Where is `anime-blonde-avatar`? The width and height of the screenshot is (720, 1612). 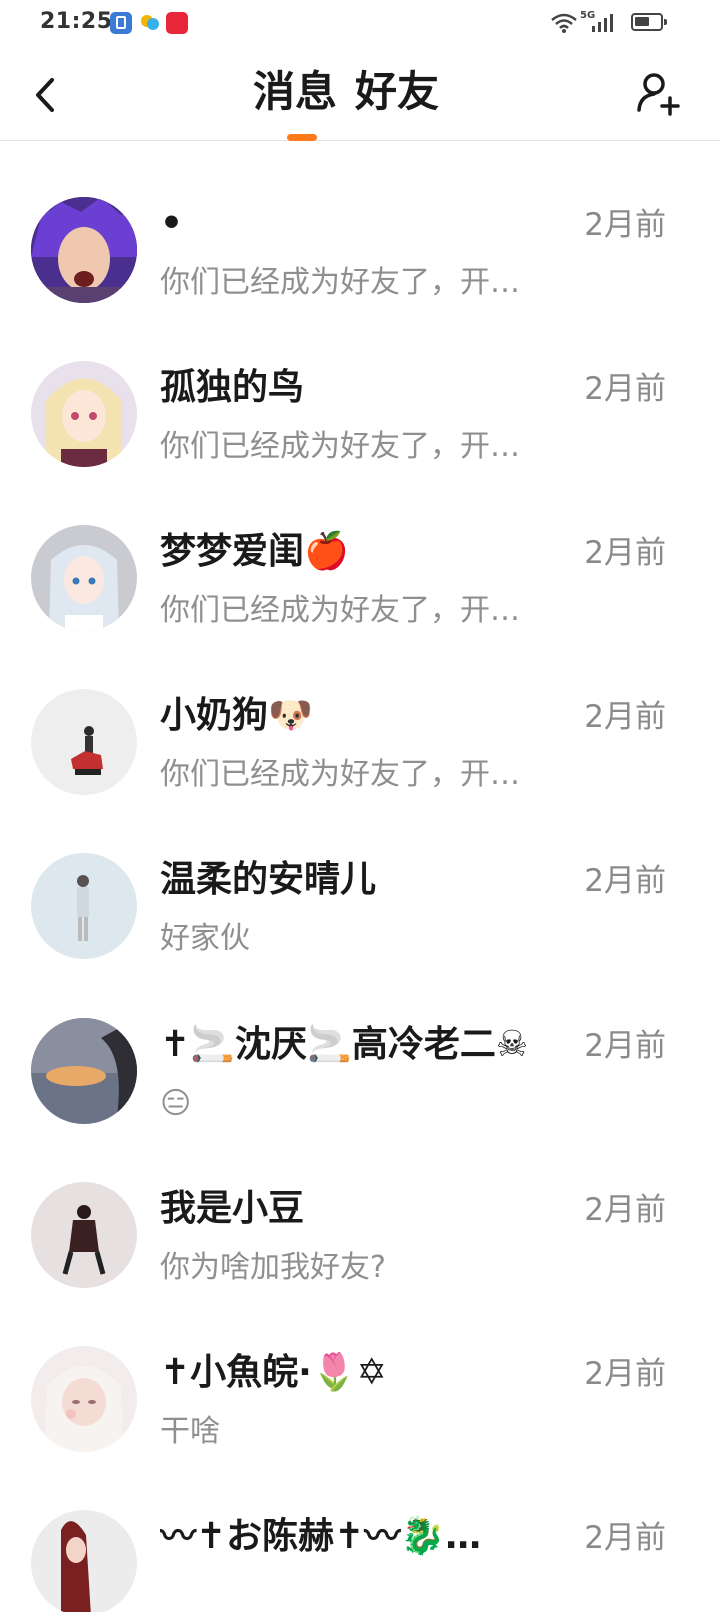
anime-blonde-avatar is located at coordinates (84, 414).